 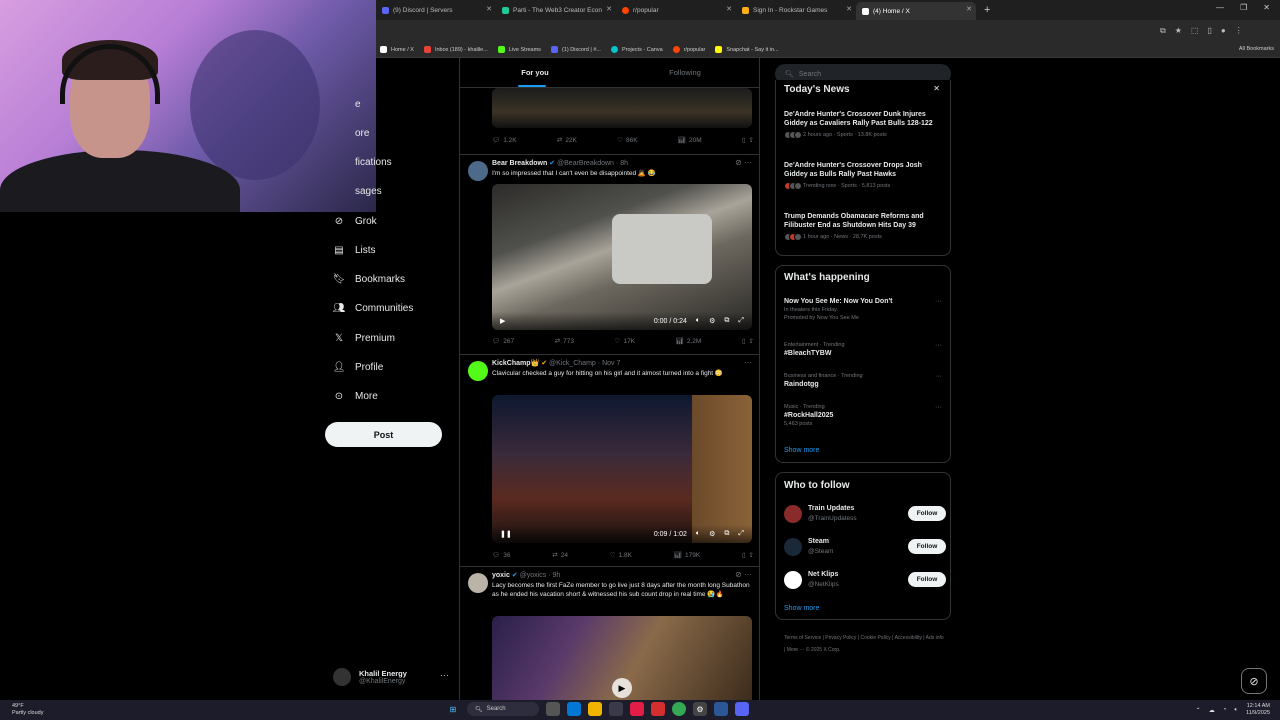 What do you see at coordinates (436, 10) in the screenshot?
I see `browser-tab: (9) Discord | Servers ✕` at bounding box center [436, 10].